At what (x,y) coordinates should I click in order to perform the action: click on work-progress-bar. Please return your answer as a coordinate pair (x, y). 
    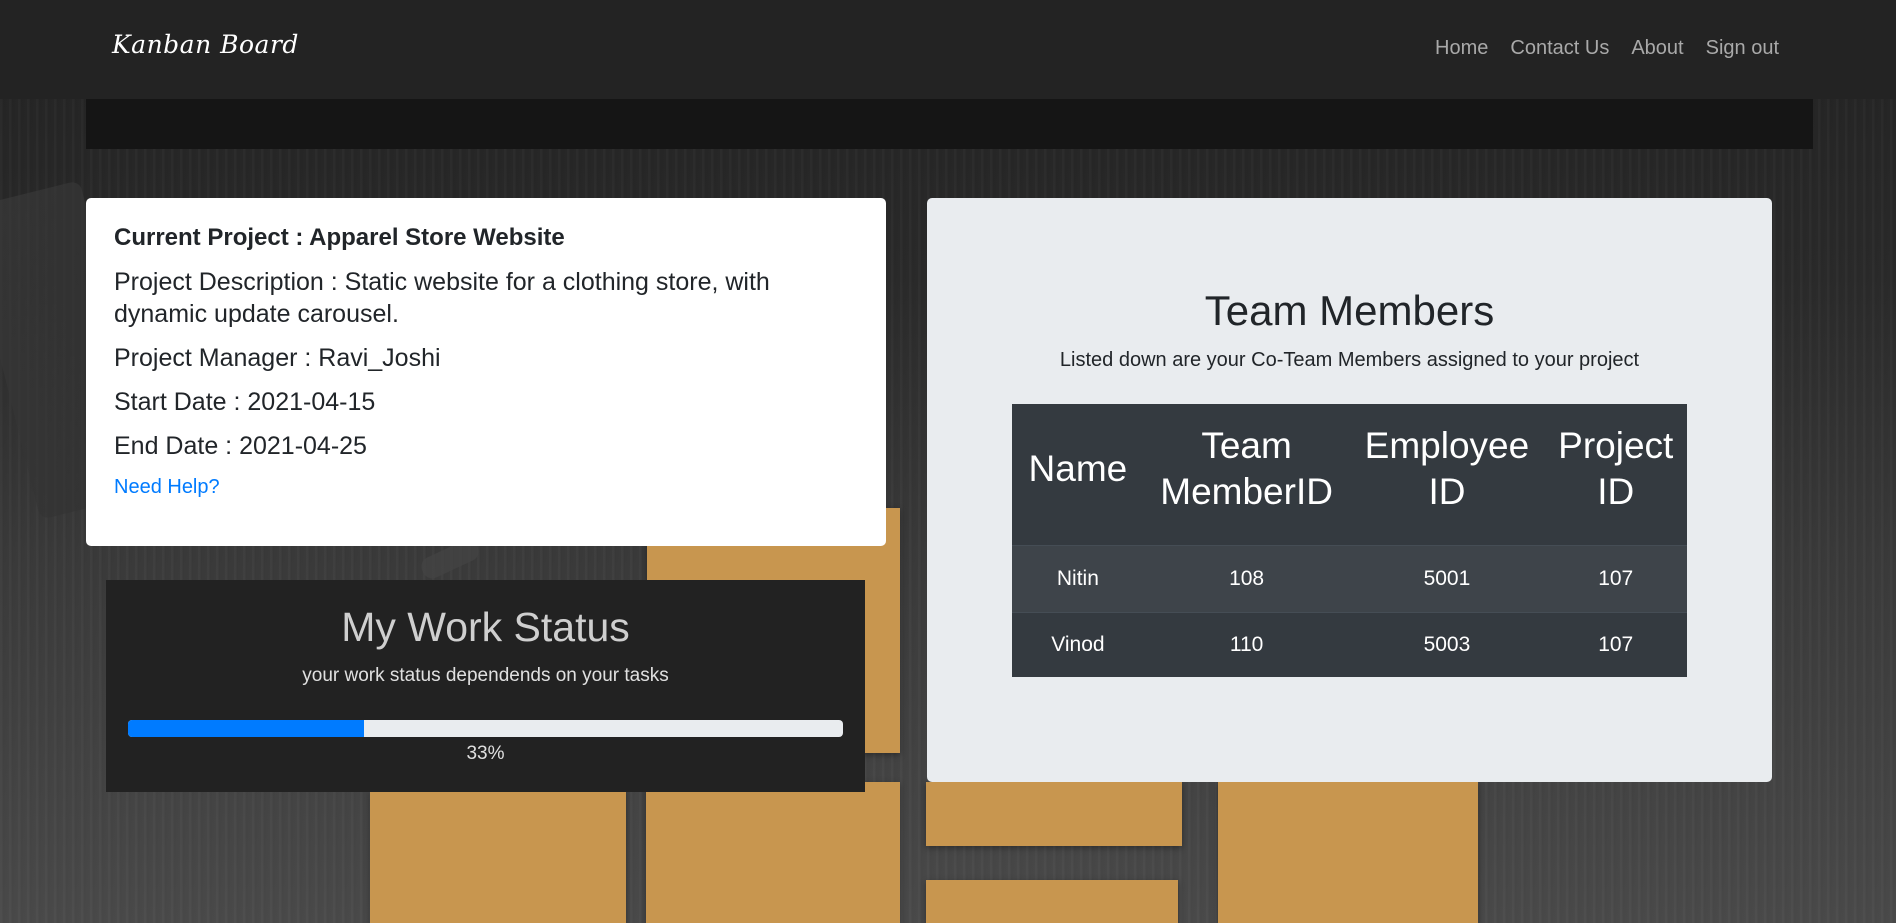
    Looking at the image, I should click on (485, 728).